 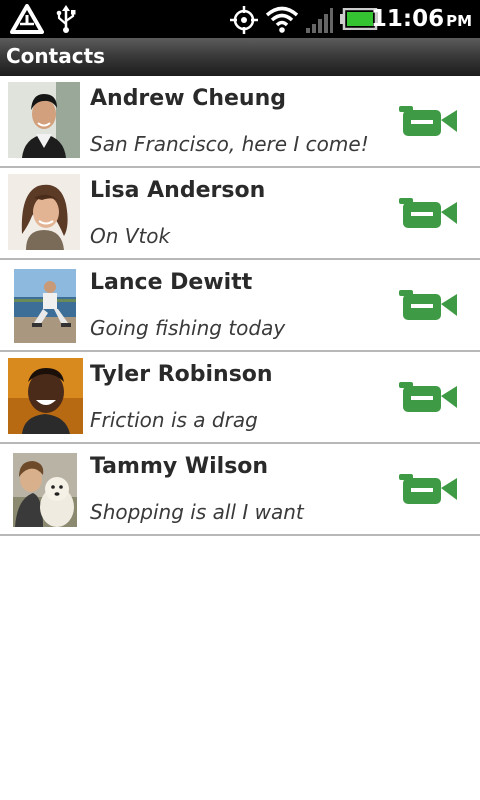 What do you see at coordinates (178, 190) in the screenshot?
I see `contact-name: Lisa Anderson` at bounding box center [178, 190].